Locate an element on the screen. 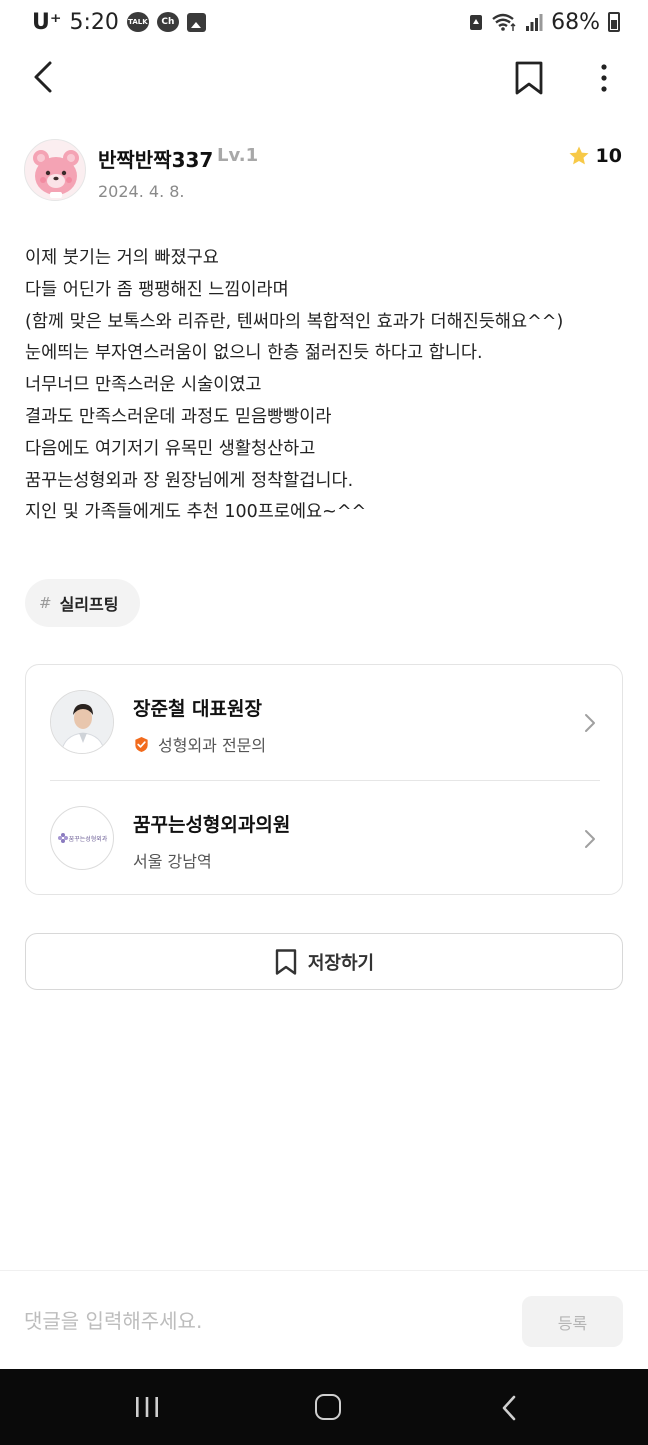 The height and width of the screenshot is (1445, 648). doctor-specialty-line: 성형외과 전문의 is located at coordinates (199, 744).